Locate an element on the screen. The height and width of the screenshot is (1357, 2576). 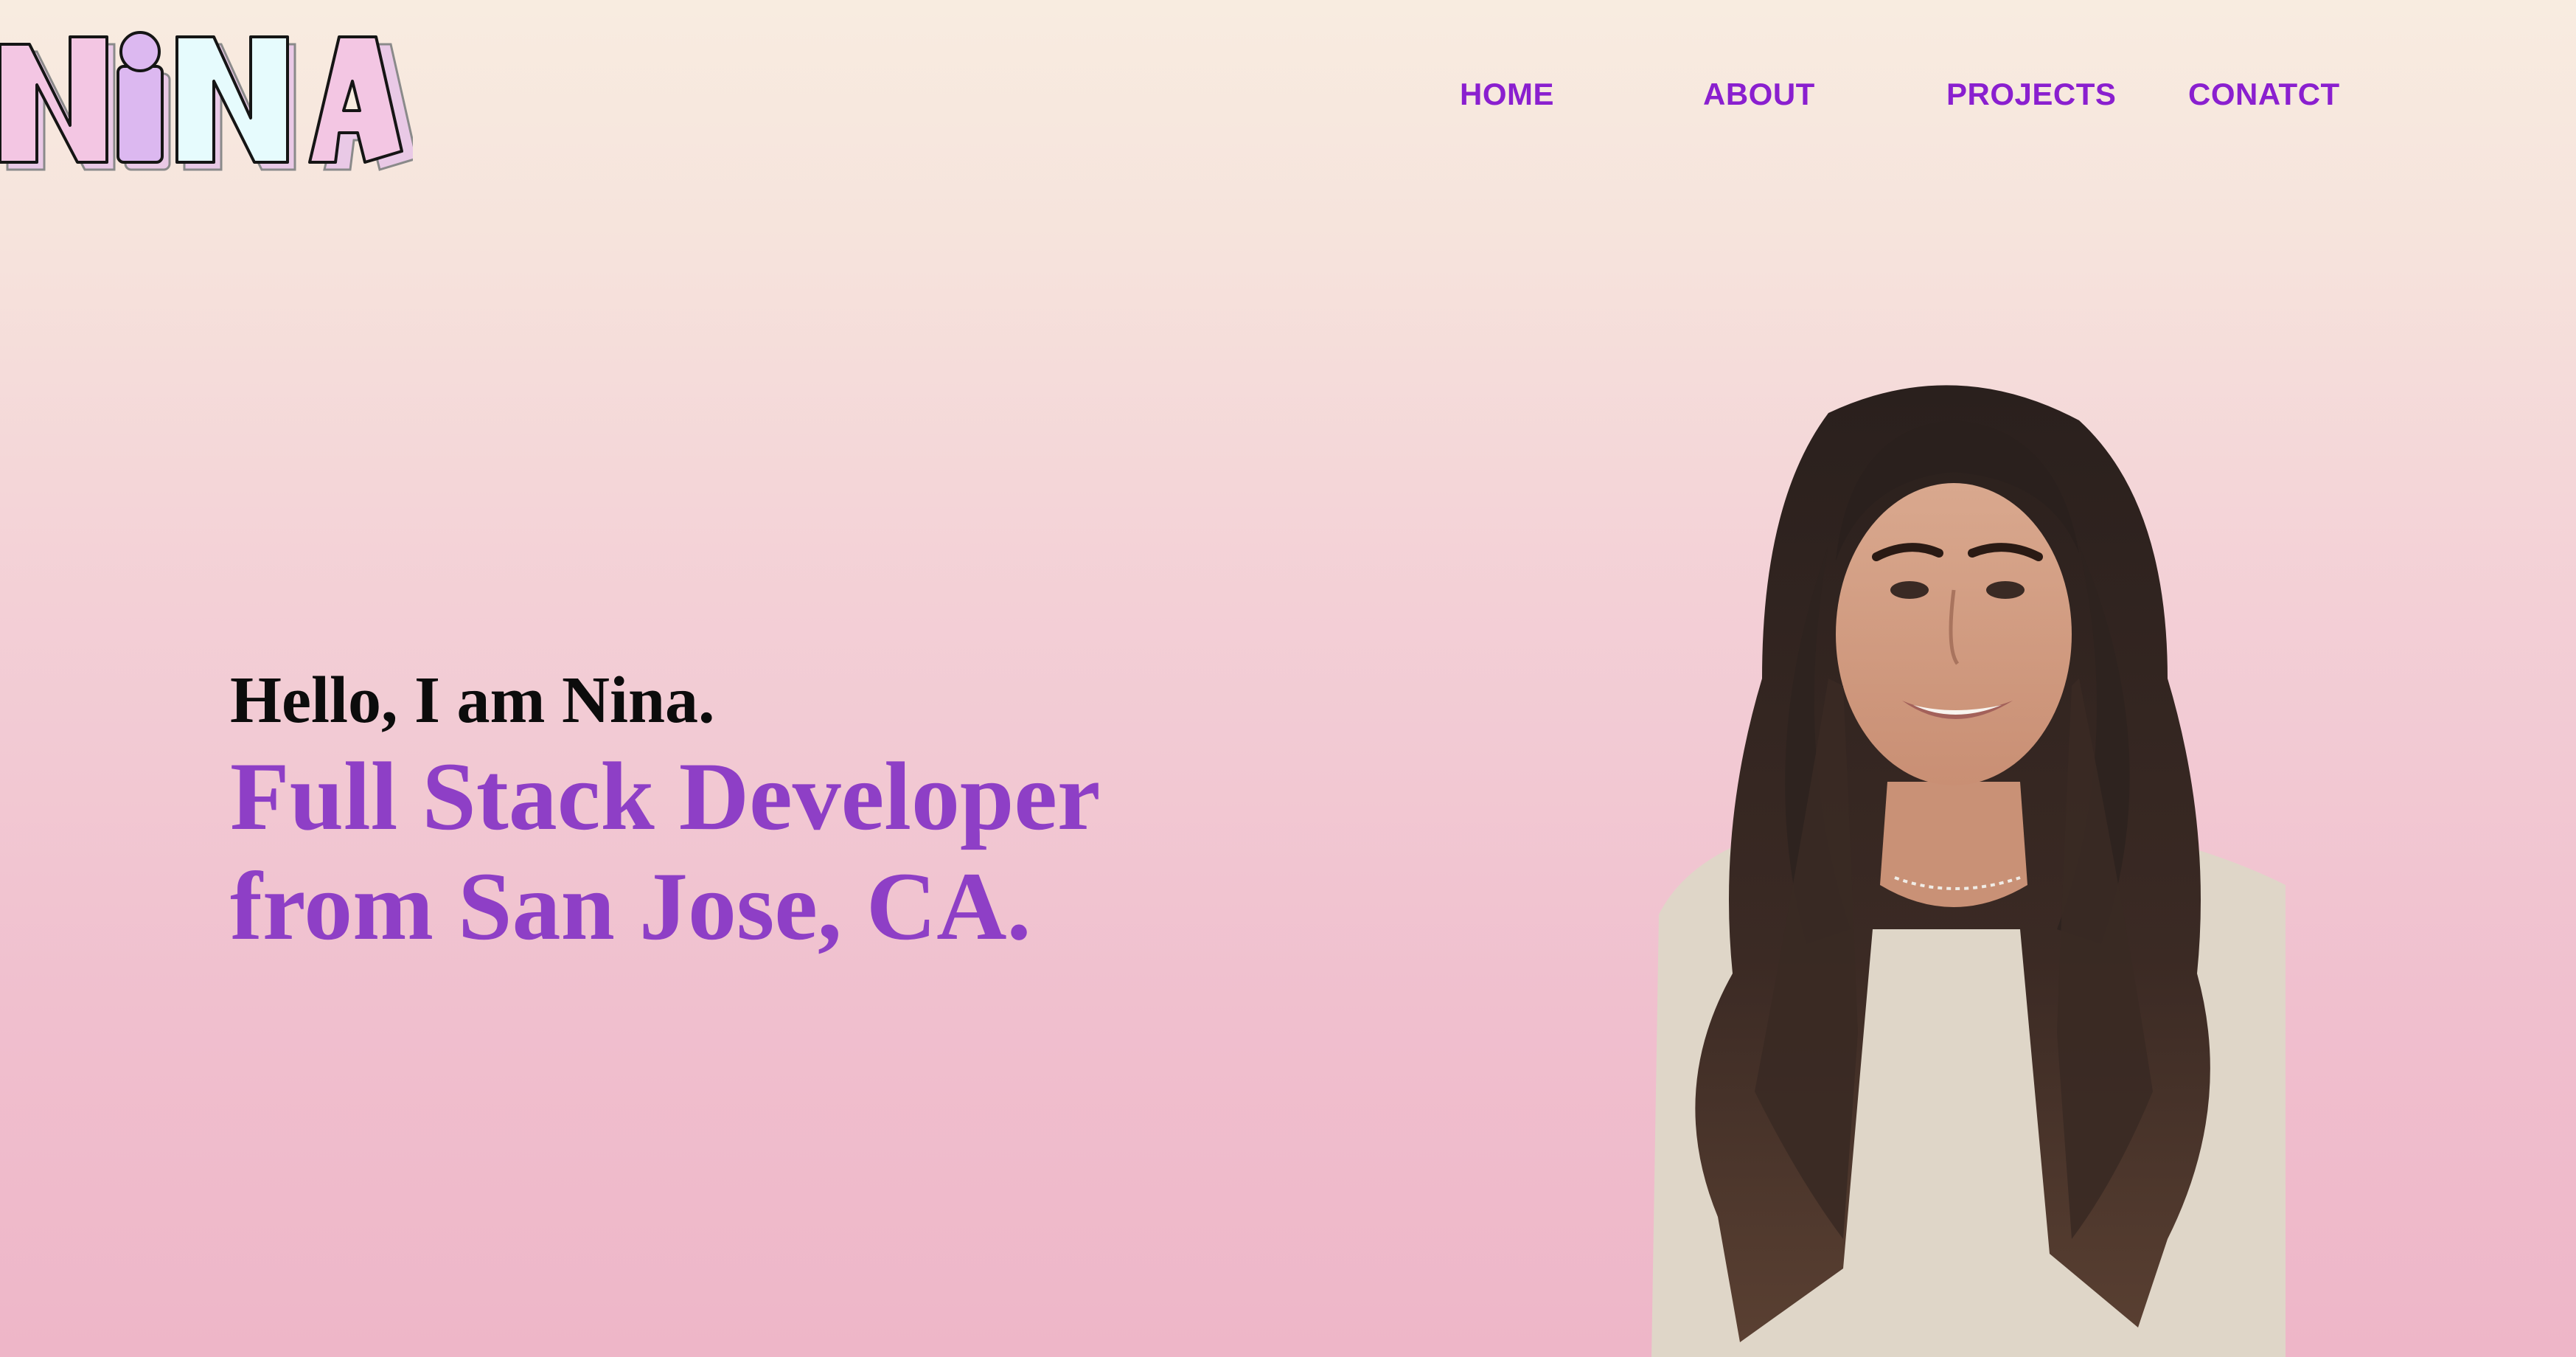
nav-projects: PROJECTS is located at coordinates (2031, 95).